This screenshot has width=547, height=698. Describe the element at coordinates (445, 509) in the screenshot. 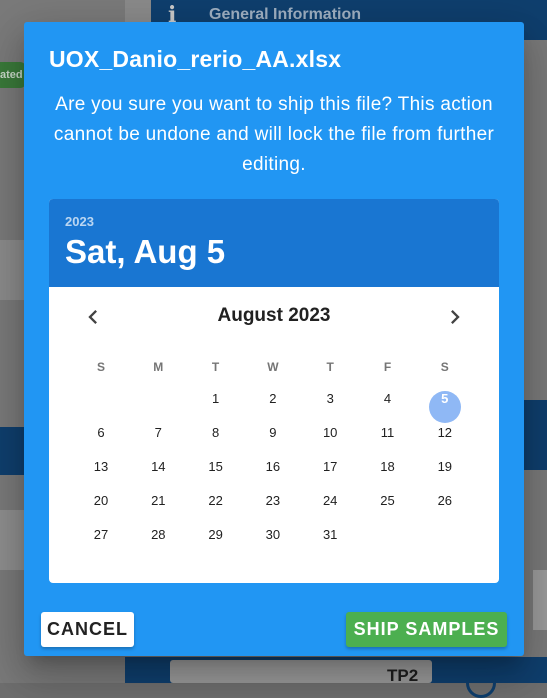

I see `calendar-day: 26` at that location.